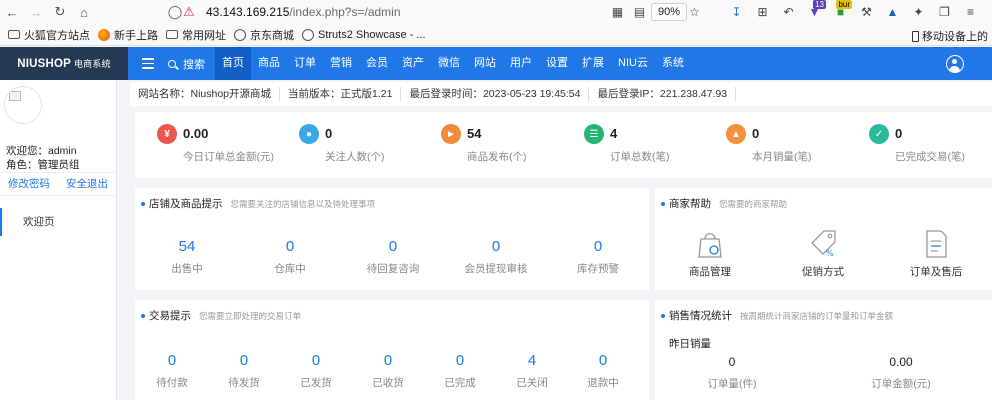  What do you see at coordinates (936, 253) in the screenshot?
I see `help-orders-aftersales: 订单及售后` at bounding box center [936, 253].